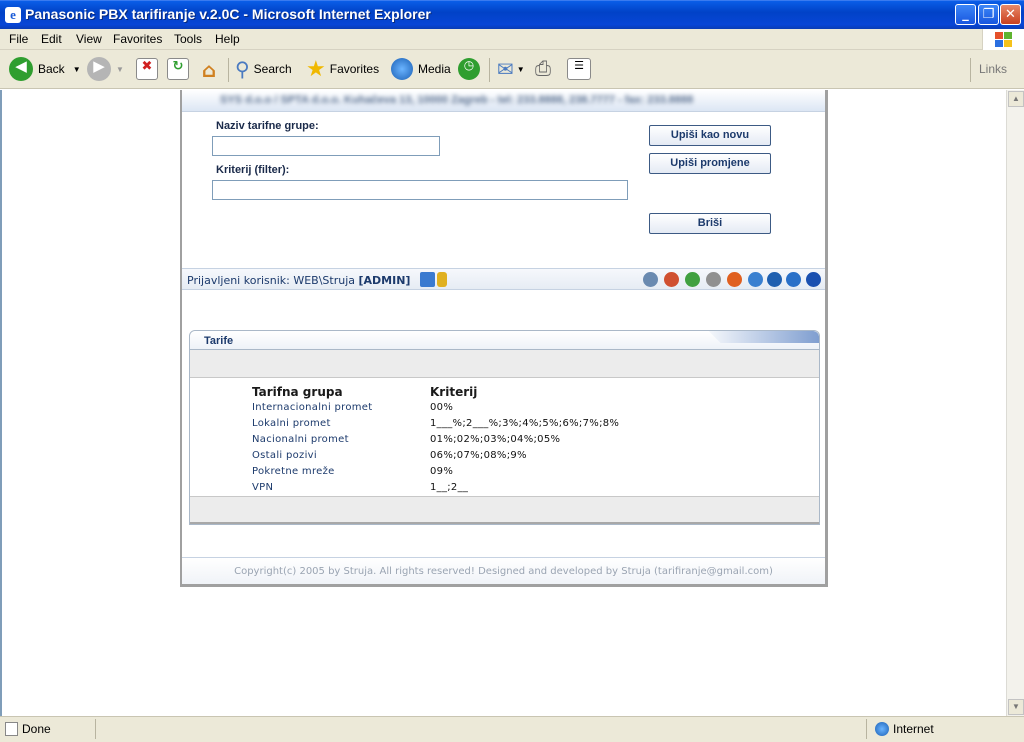 The width and height of the screenshot is (1024, 742). Describe the element at coordinates (291, 423) in the screenshot. I see `group-cell: Lokalni promet` at that location.